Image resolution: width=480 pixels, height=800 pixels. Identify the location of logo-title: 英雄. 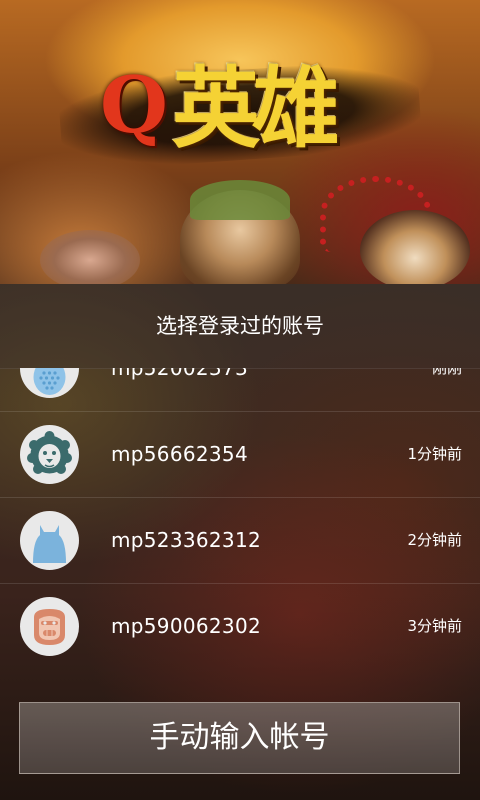
(256, 108).